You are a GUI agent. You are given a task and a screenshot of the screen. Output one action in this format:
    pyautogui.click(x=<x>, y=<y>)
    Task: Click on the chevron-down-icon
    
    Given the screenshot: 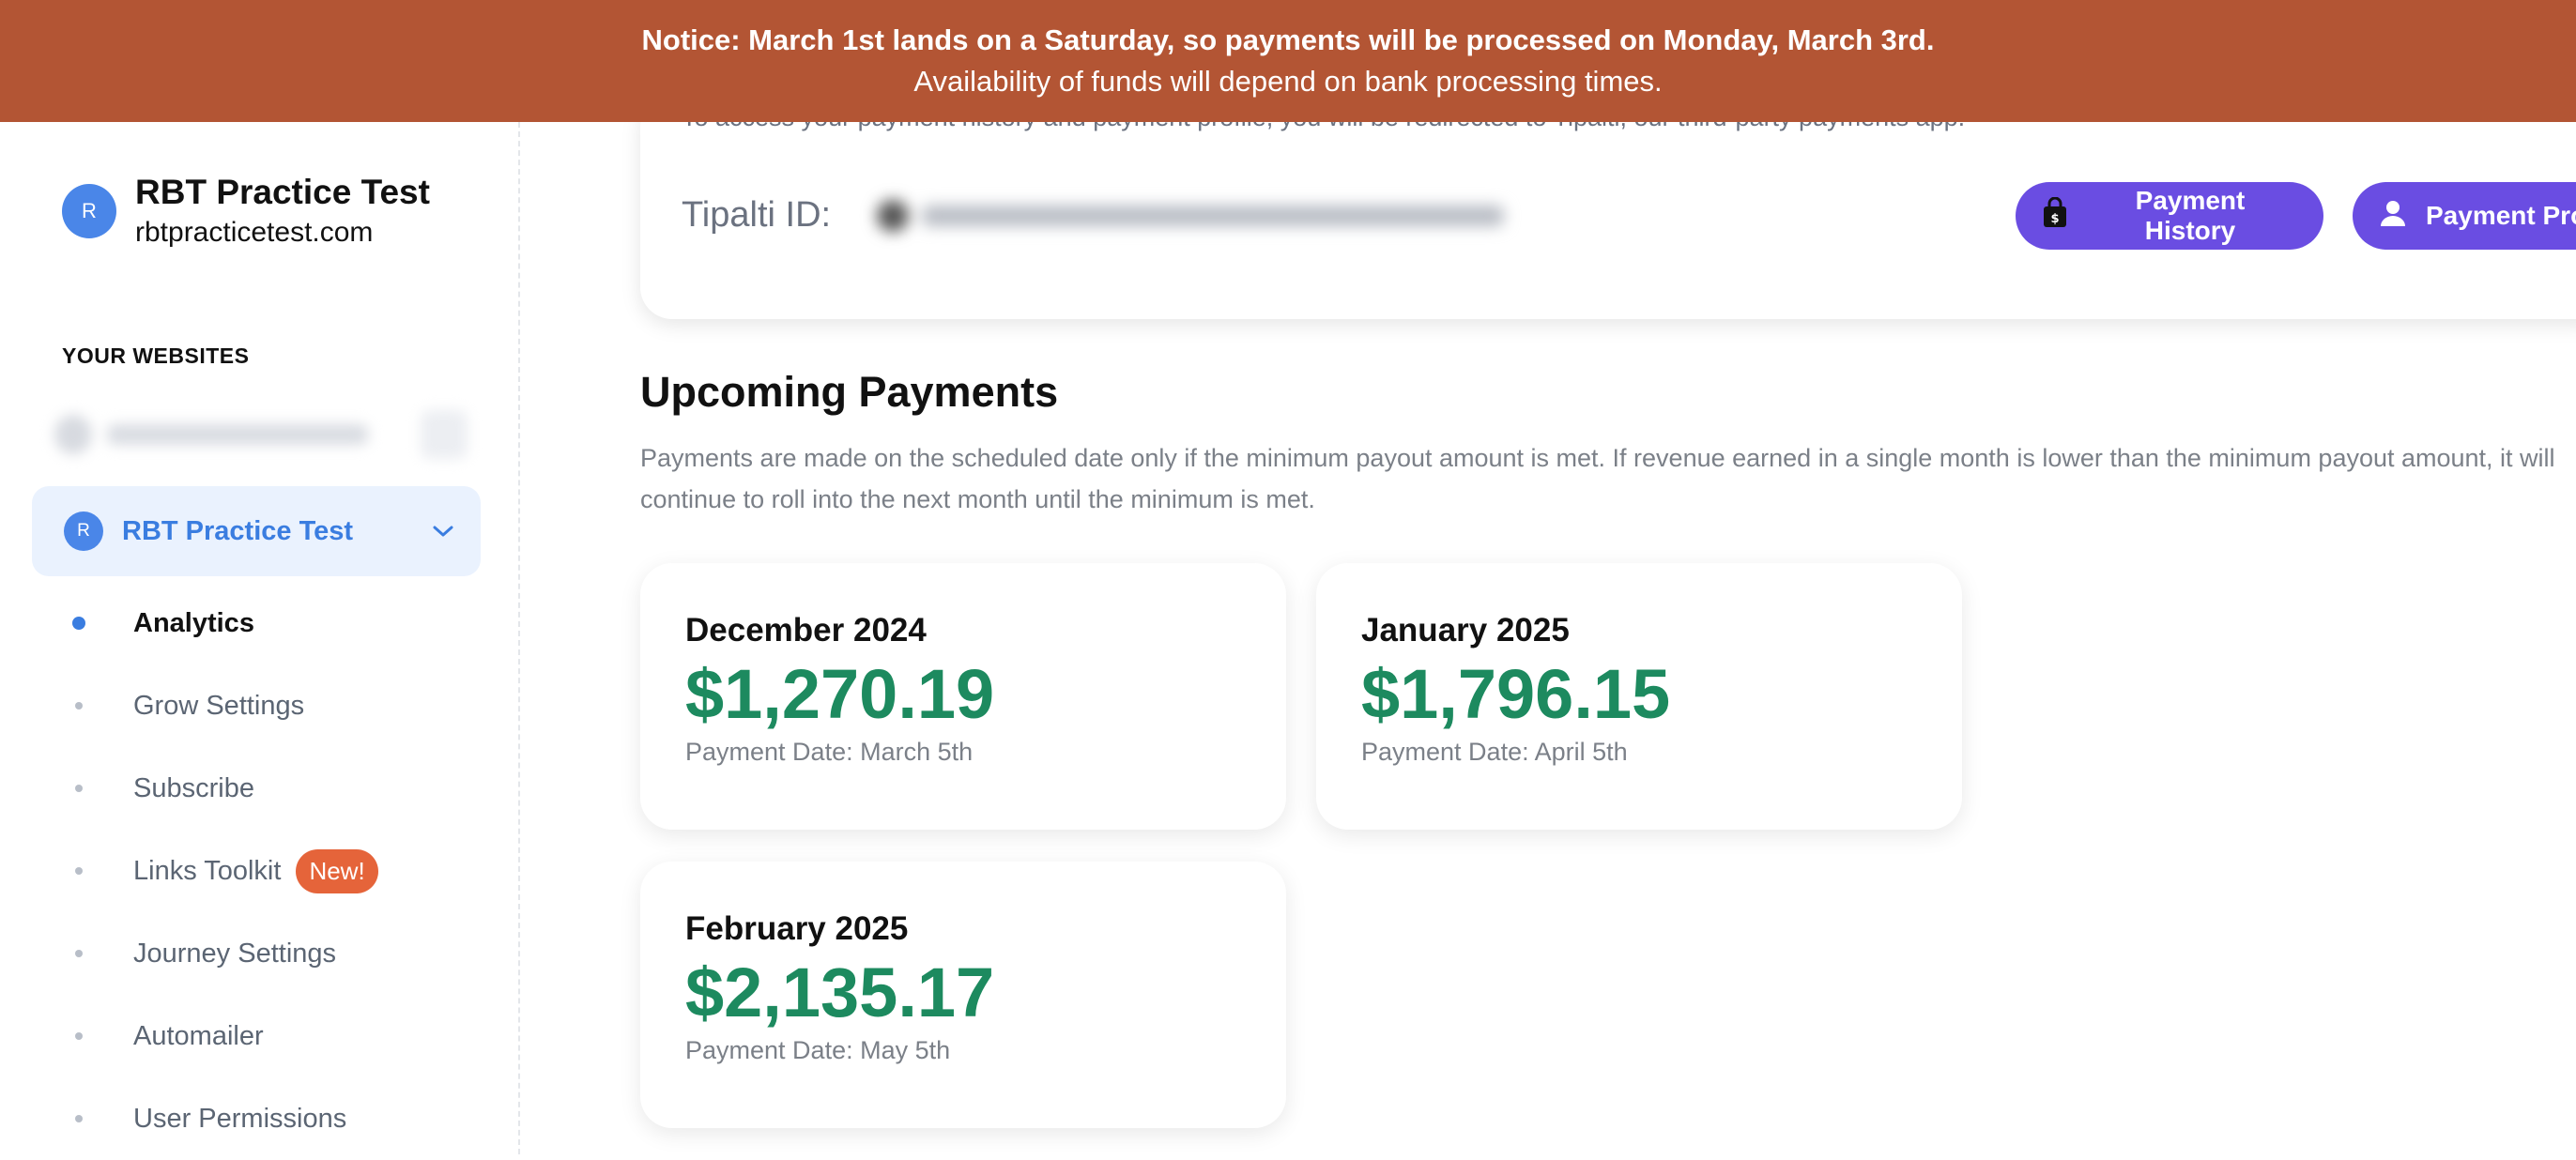 What is the action you would take?
    pyautogui.click(x=443, y=531)
    